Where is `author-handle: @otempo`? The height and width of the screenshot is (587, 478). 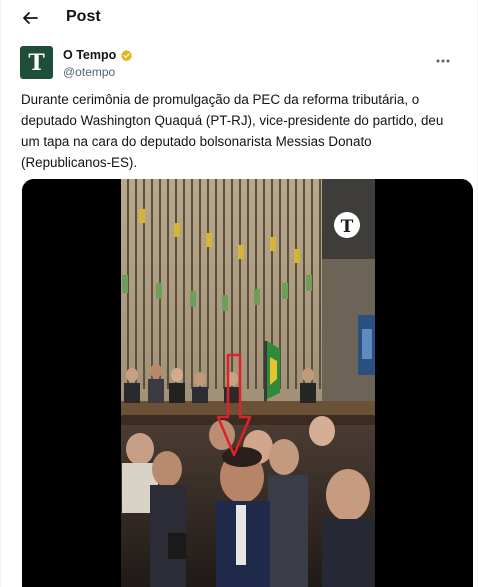 author-handle: @otempo is located at coordinates (89, 72).